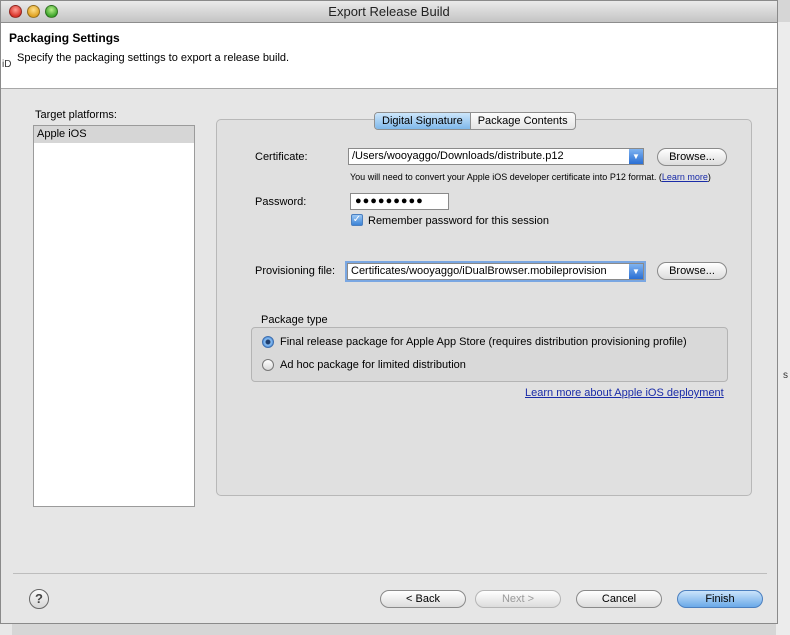 The width and height of the screenshot is (790, 635). I want to click on zoom-window-button, so click(51, 11).